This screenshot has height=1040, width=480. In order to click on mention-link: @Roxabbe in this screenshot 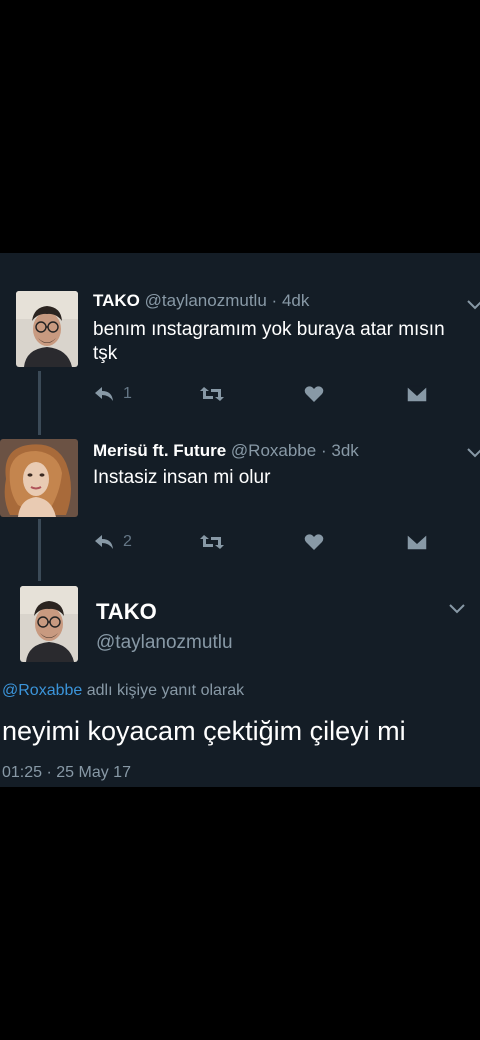, I will do `click(42, 690)`.